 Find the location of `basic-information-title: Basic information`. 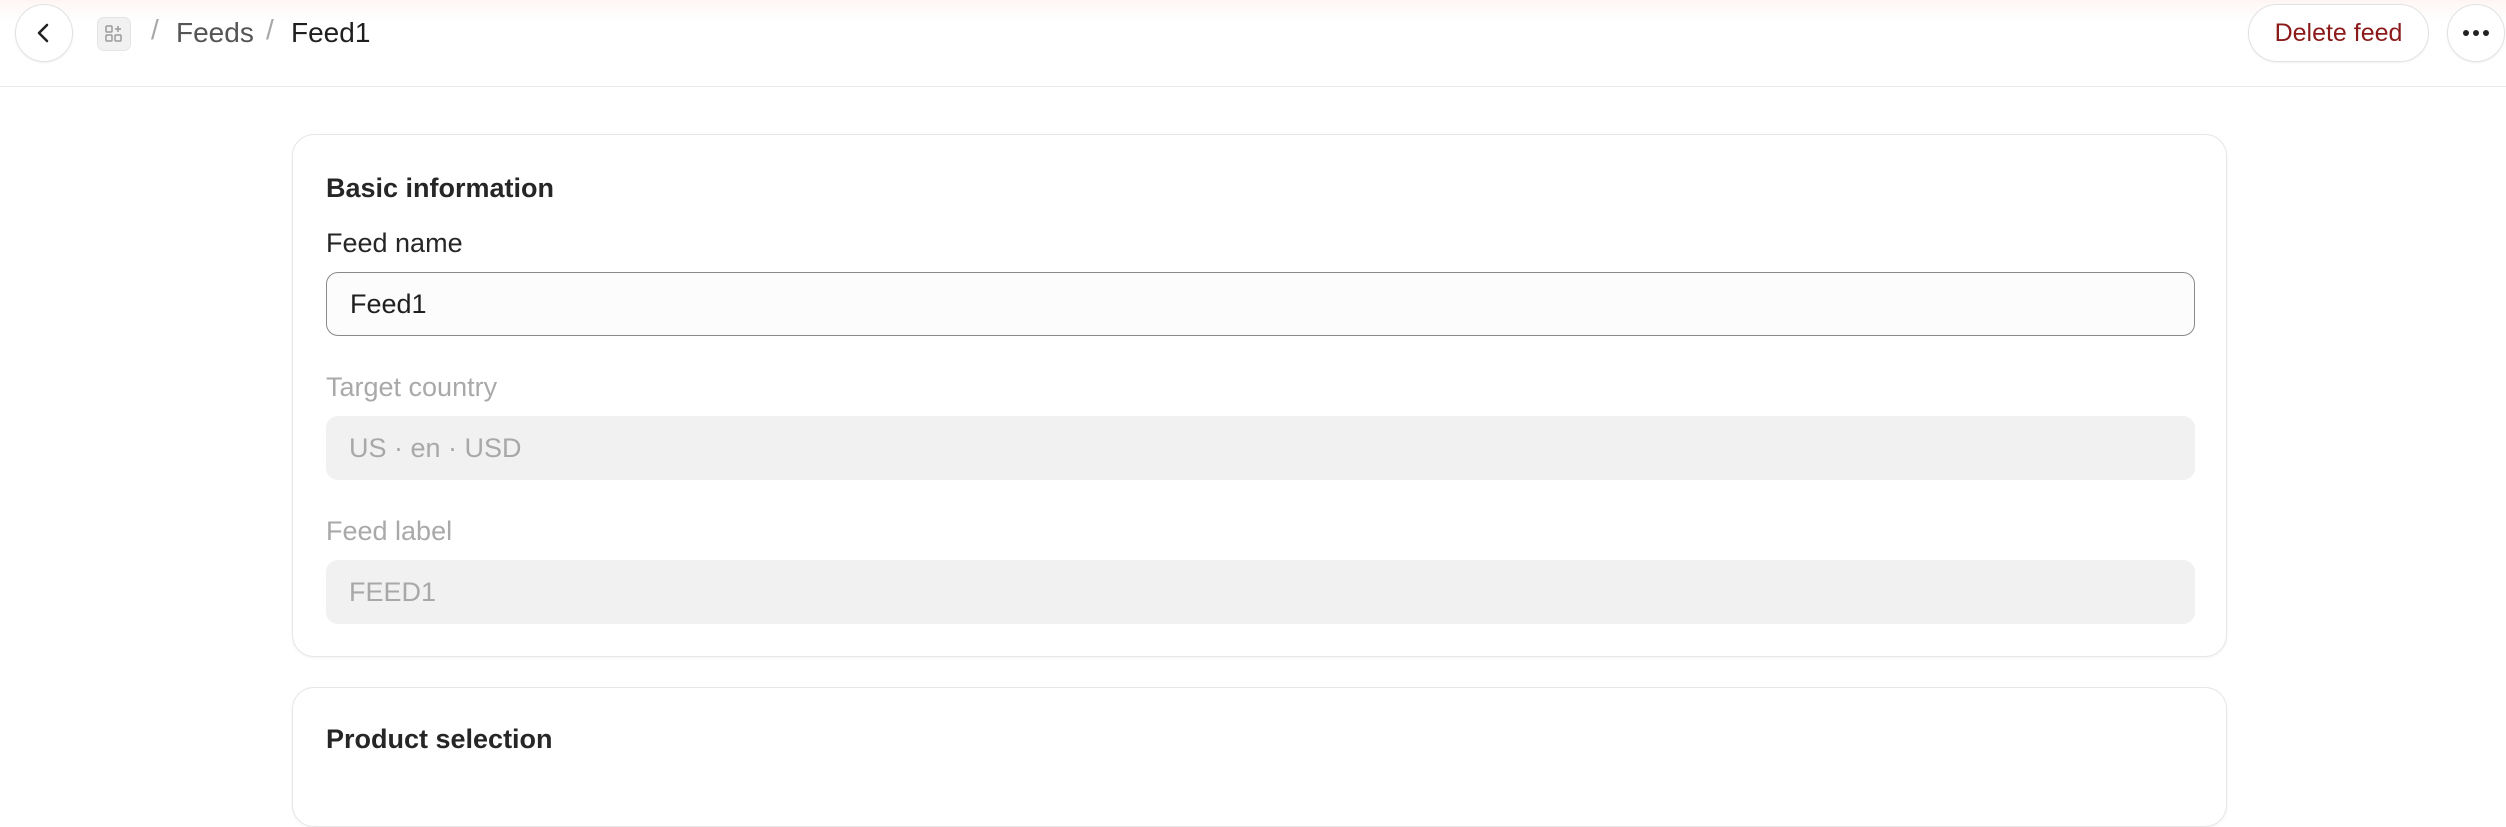

basic-information-title: Basic information is located at coordinates (440, 188).